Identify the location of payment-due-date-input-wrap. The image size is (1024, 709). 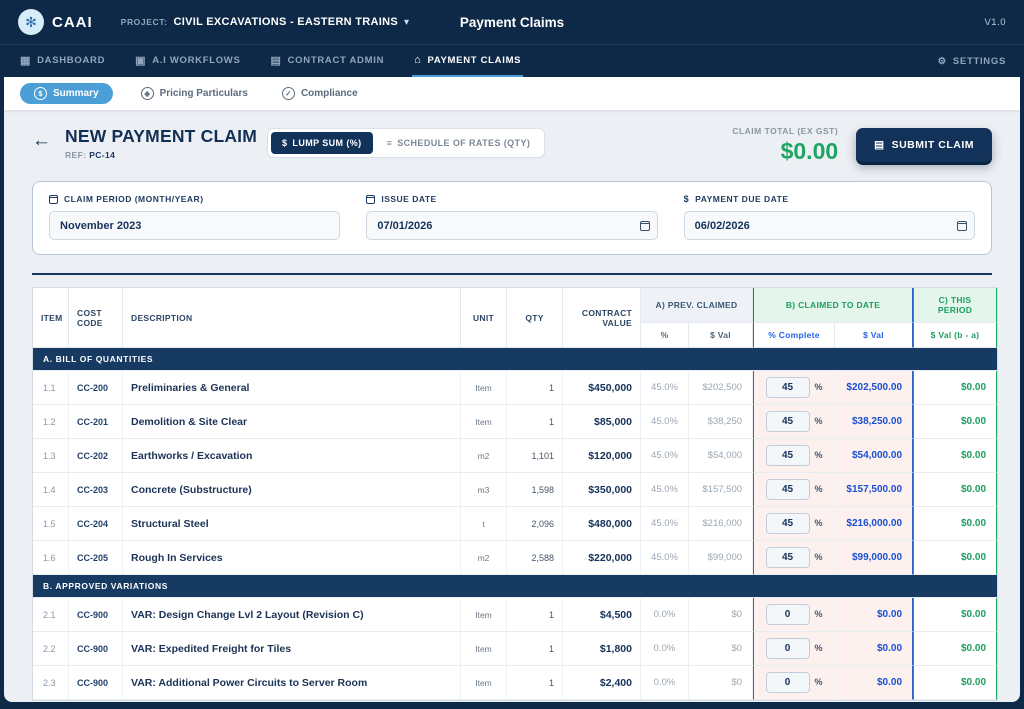
(829, 225).